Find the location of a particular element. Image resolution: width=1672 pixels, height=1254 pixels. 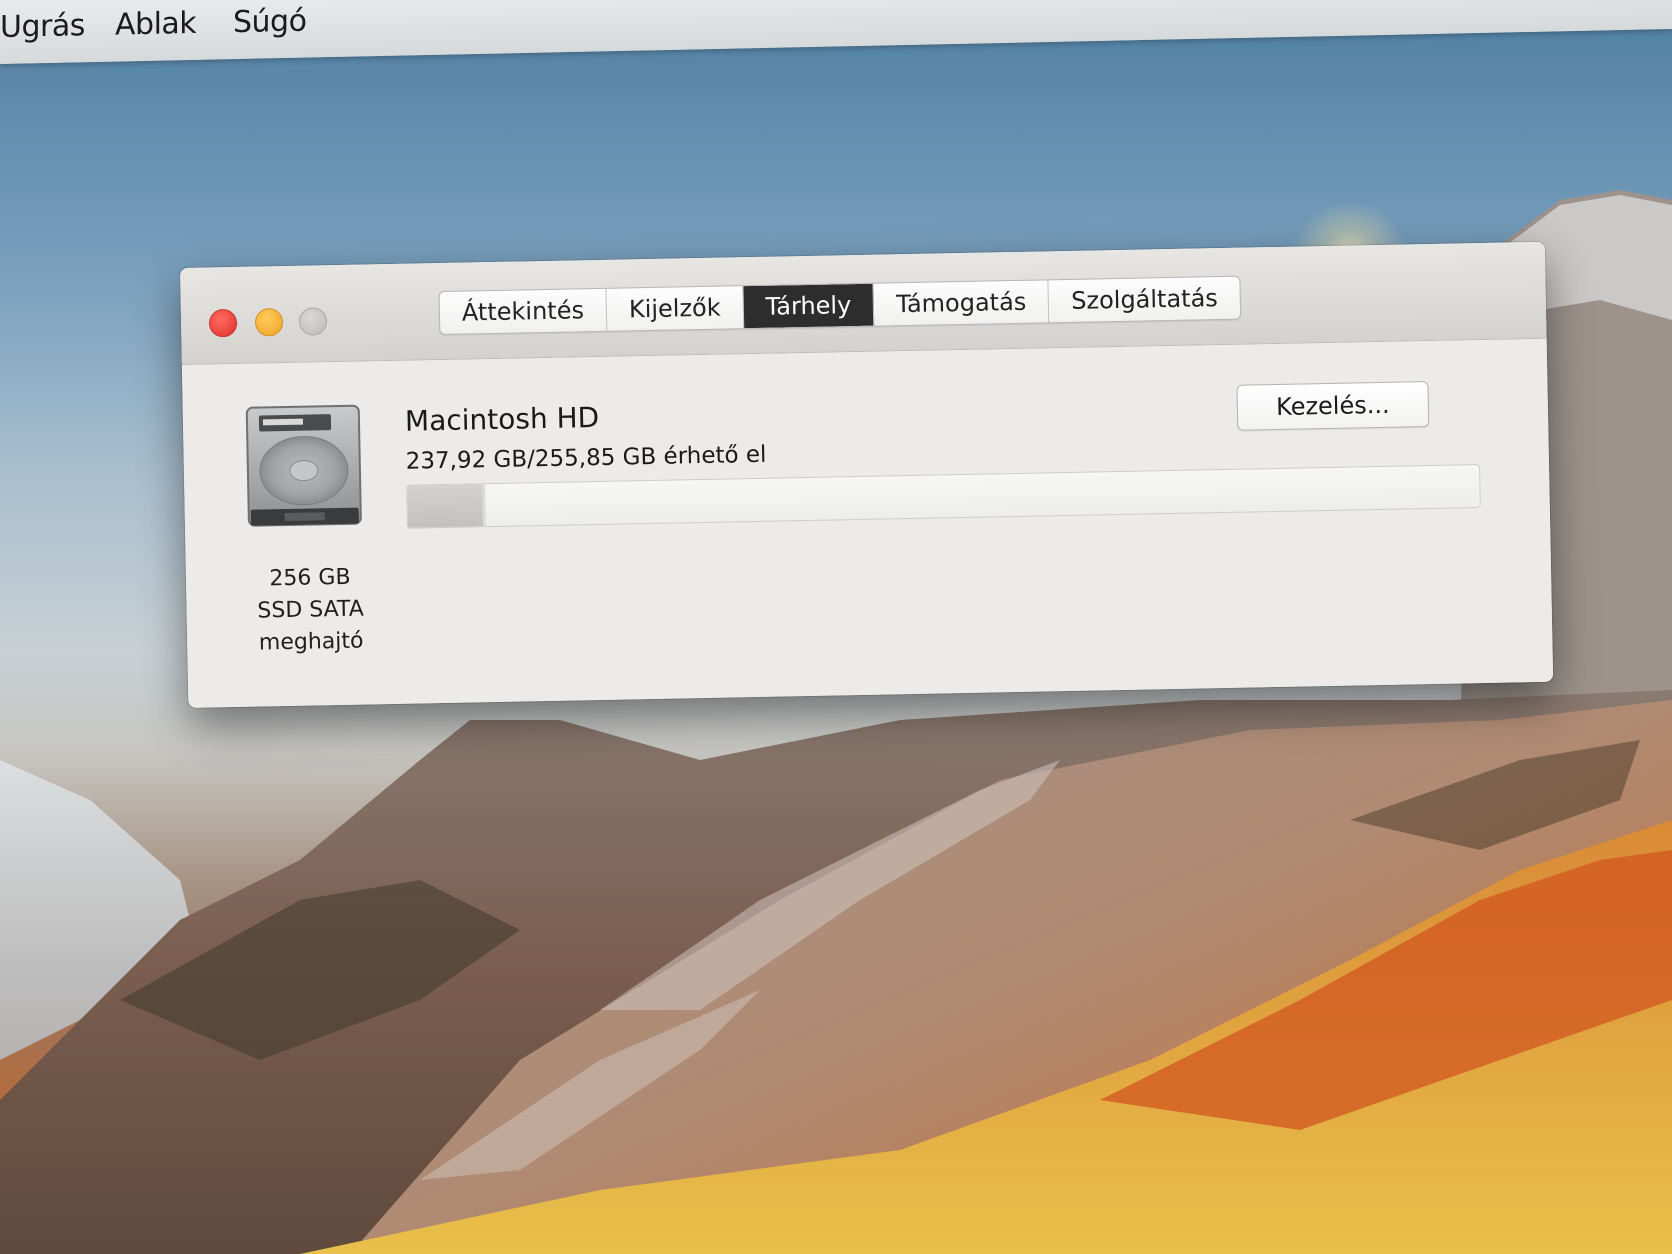

menu-sugo: Súgó is located at coordinates (269, 22).